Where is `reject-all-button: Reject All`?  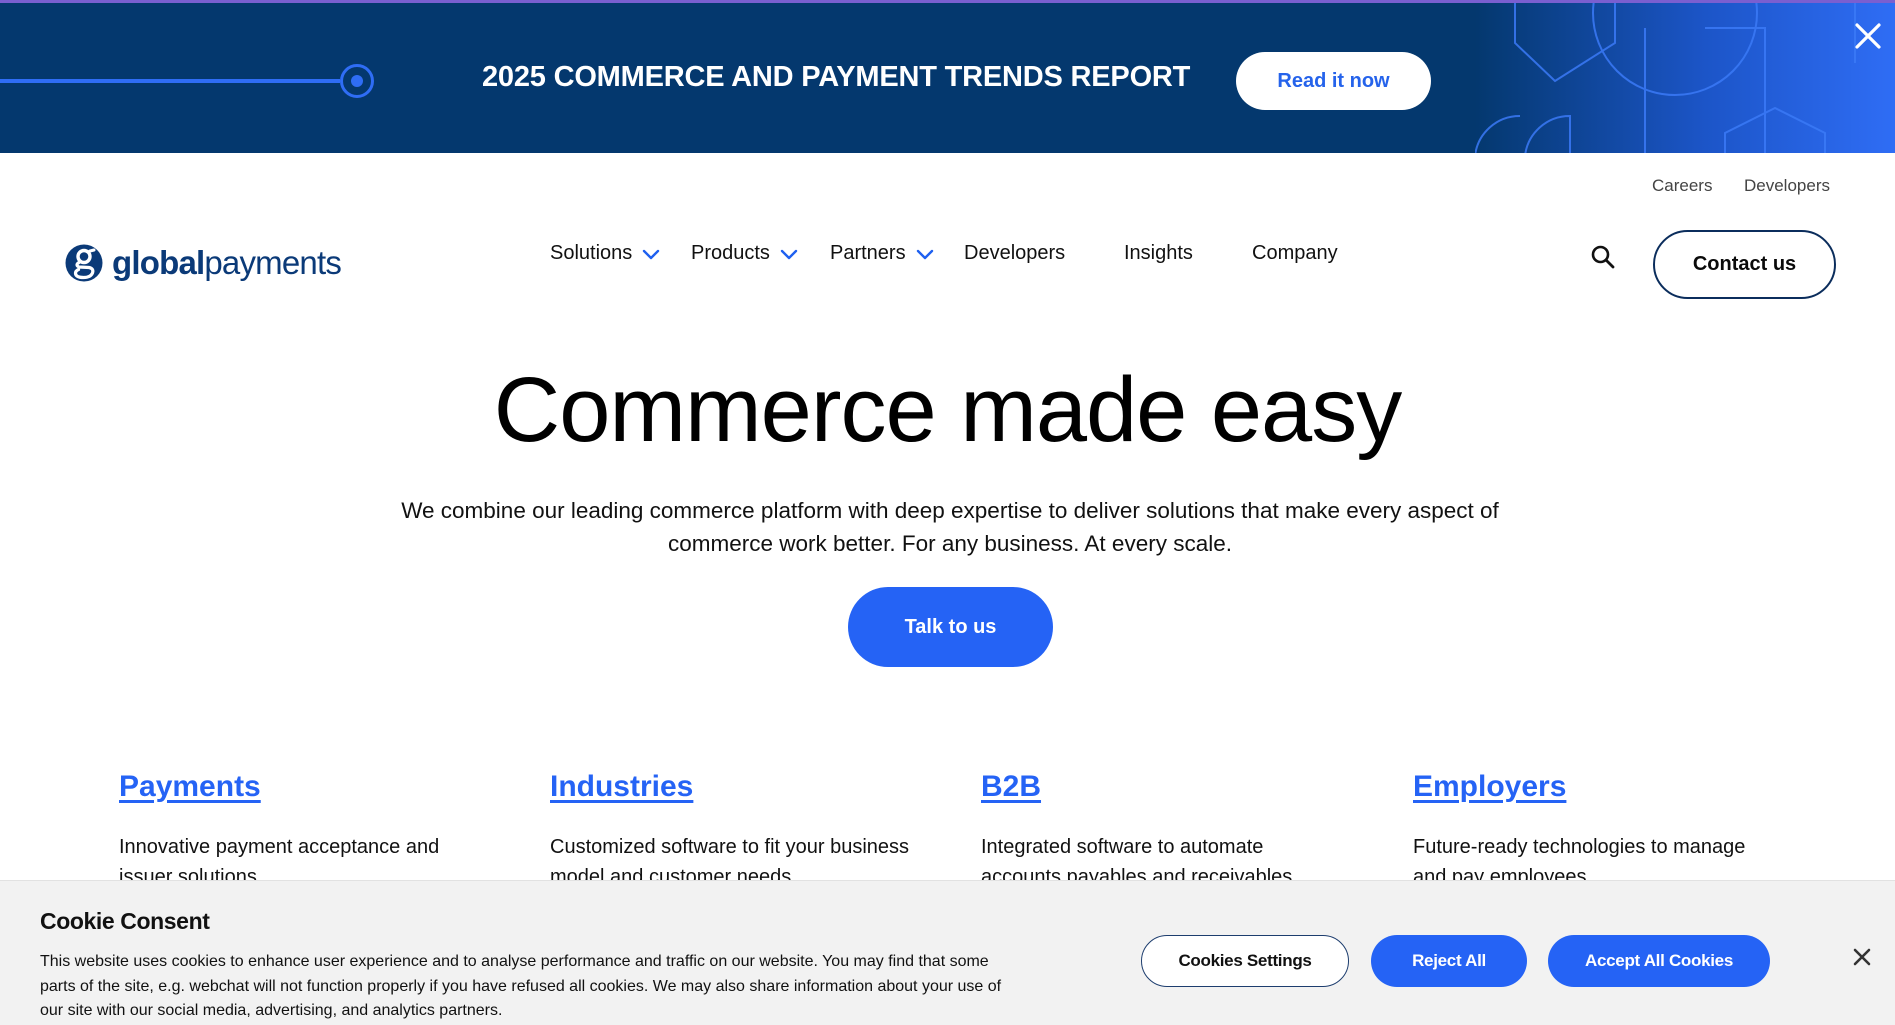 reject-all-button: Reject All is located at coordinates (1449, 961).